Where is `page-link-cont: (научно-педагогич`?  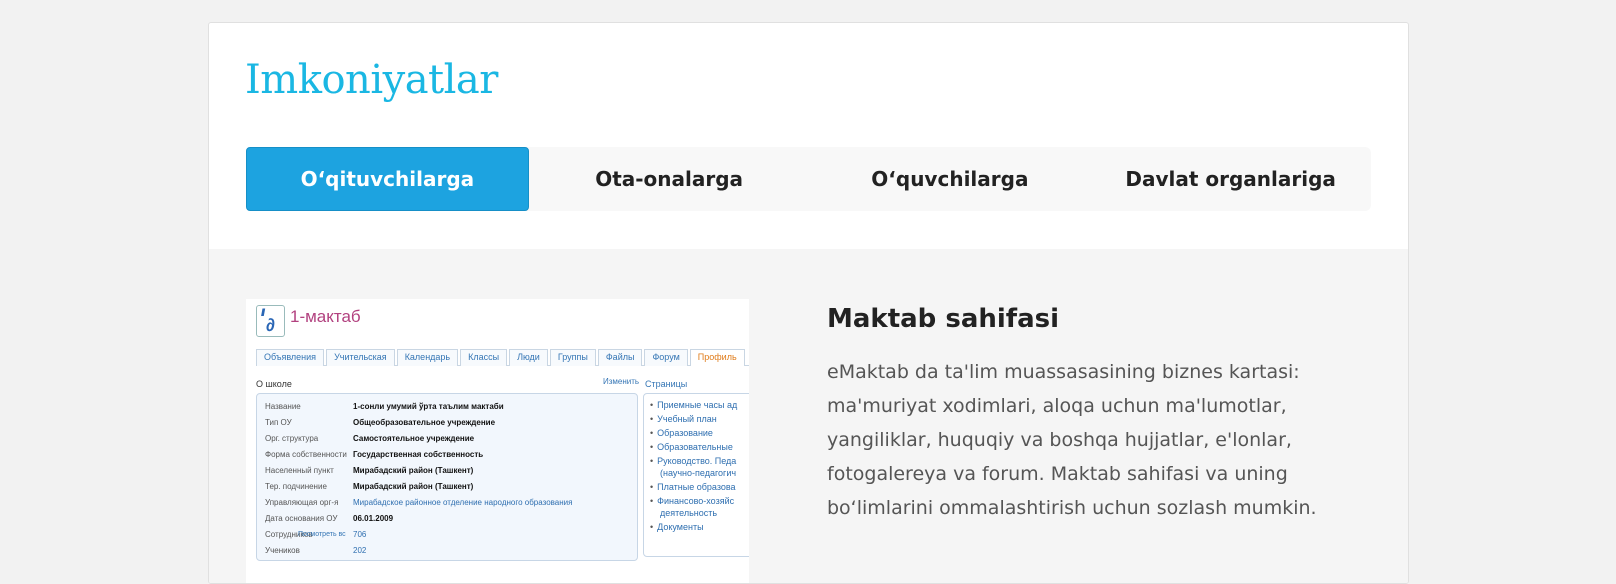
page-link-cont: (научно-педагогич is located at coordinates (698, 473).